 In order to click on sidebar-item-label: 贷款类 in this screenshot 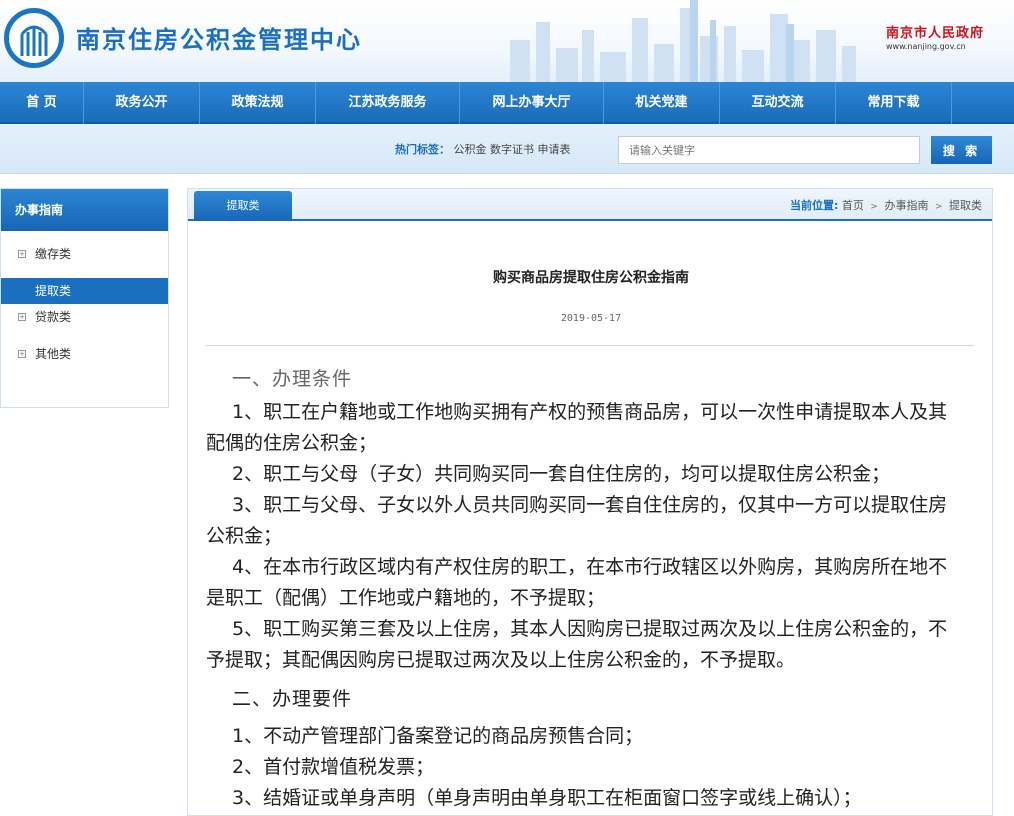, I will do `click(53, 317)`.